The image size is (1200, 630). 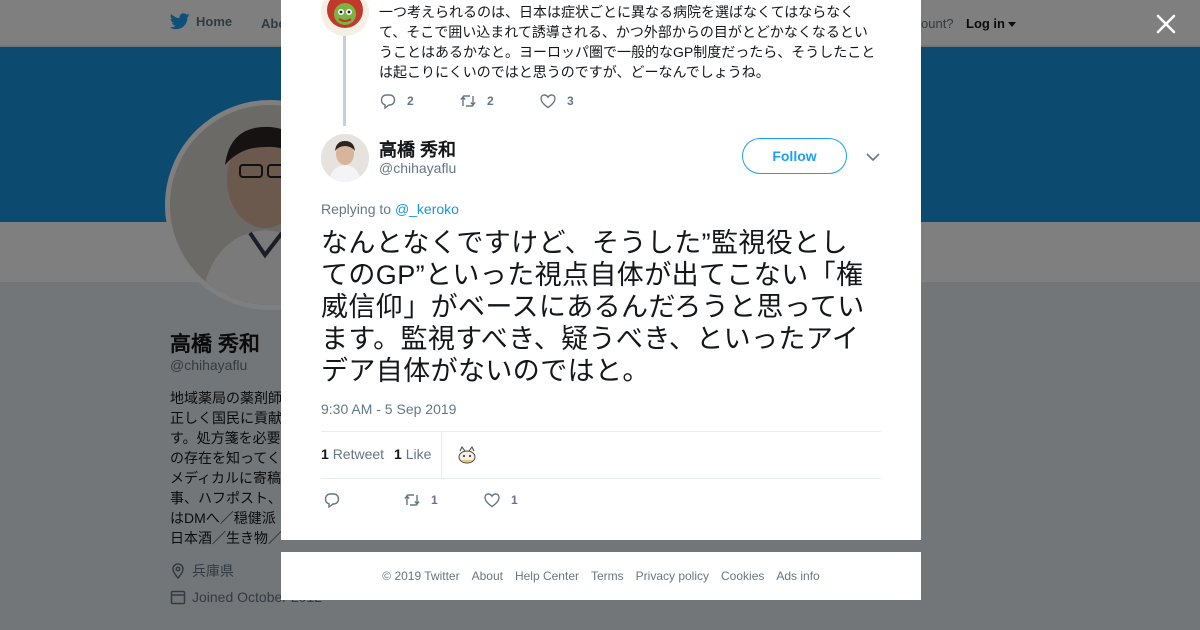 I want to click on parent-retweet-count: 2, so click(x=490, y=101).